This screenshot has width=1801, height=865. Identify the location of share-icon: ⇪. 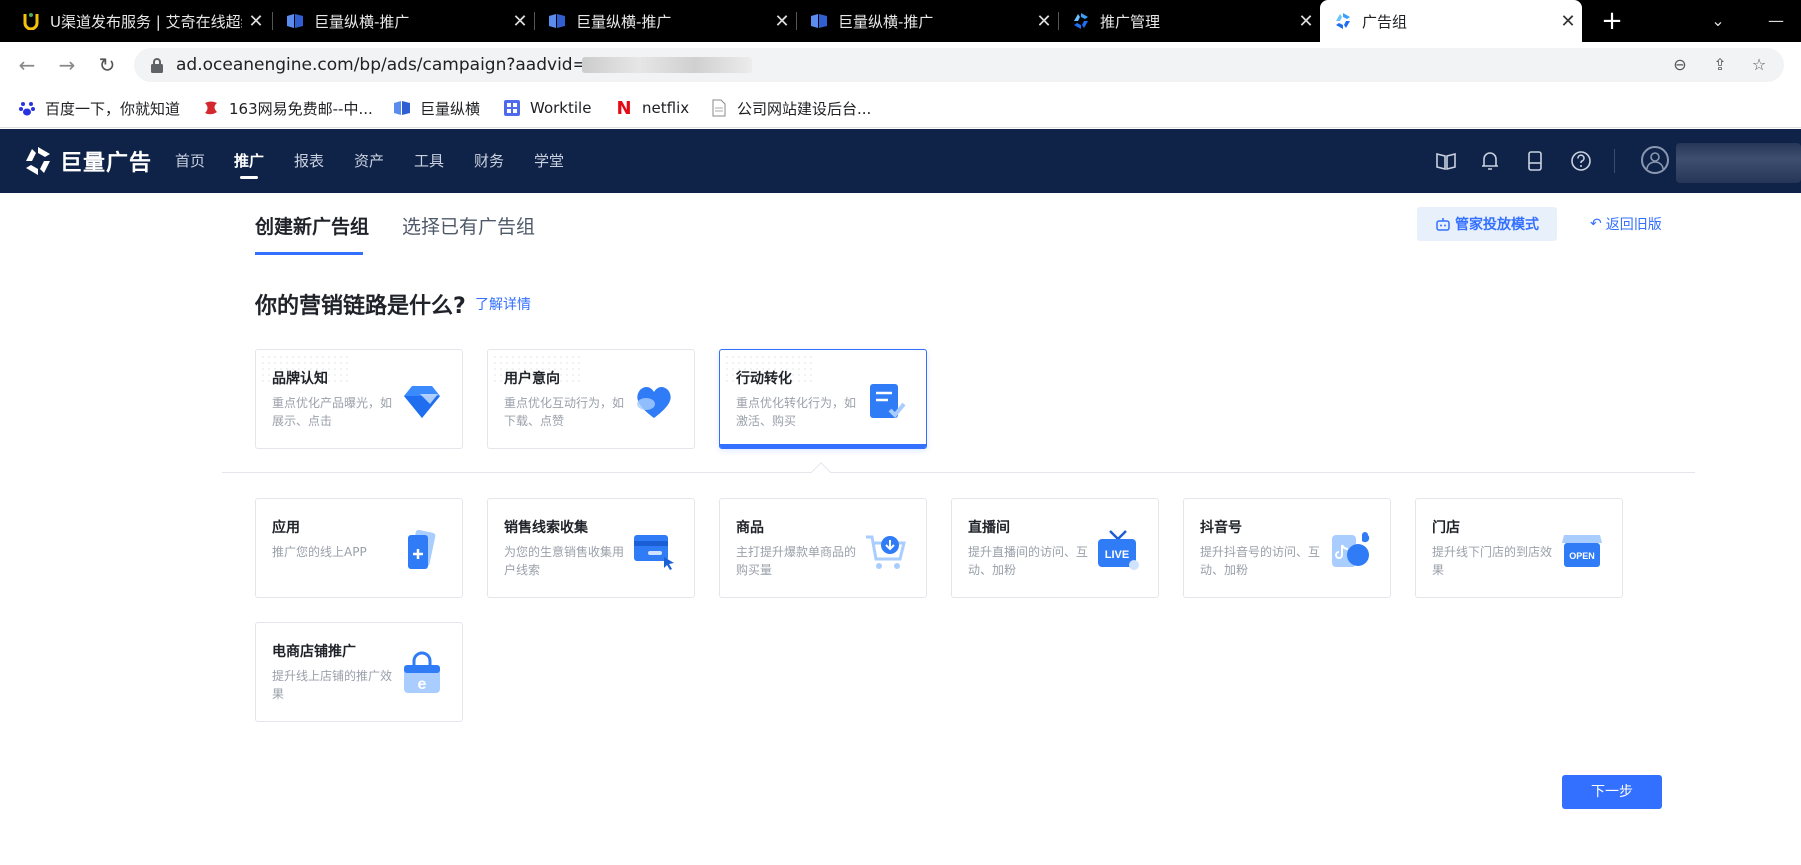
(1720, 65).